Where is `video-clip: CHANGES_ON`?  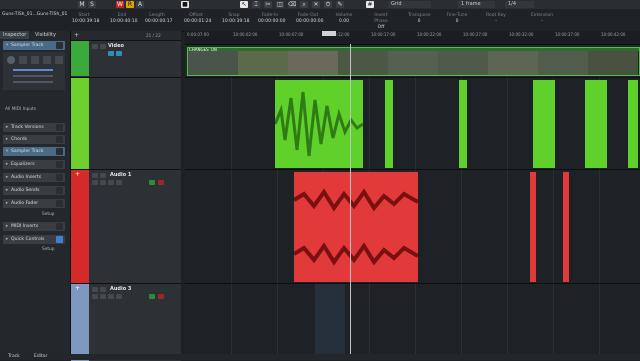 video-clip: CHANGES_ON is located at coordinates (413, 61).